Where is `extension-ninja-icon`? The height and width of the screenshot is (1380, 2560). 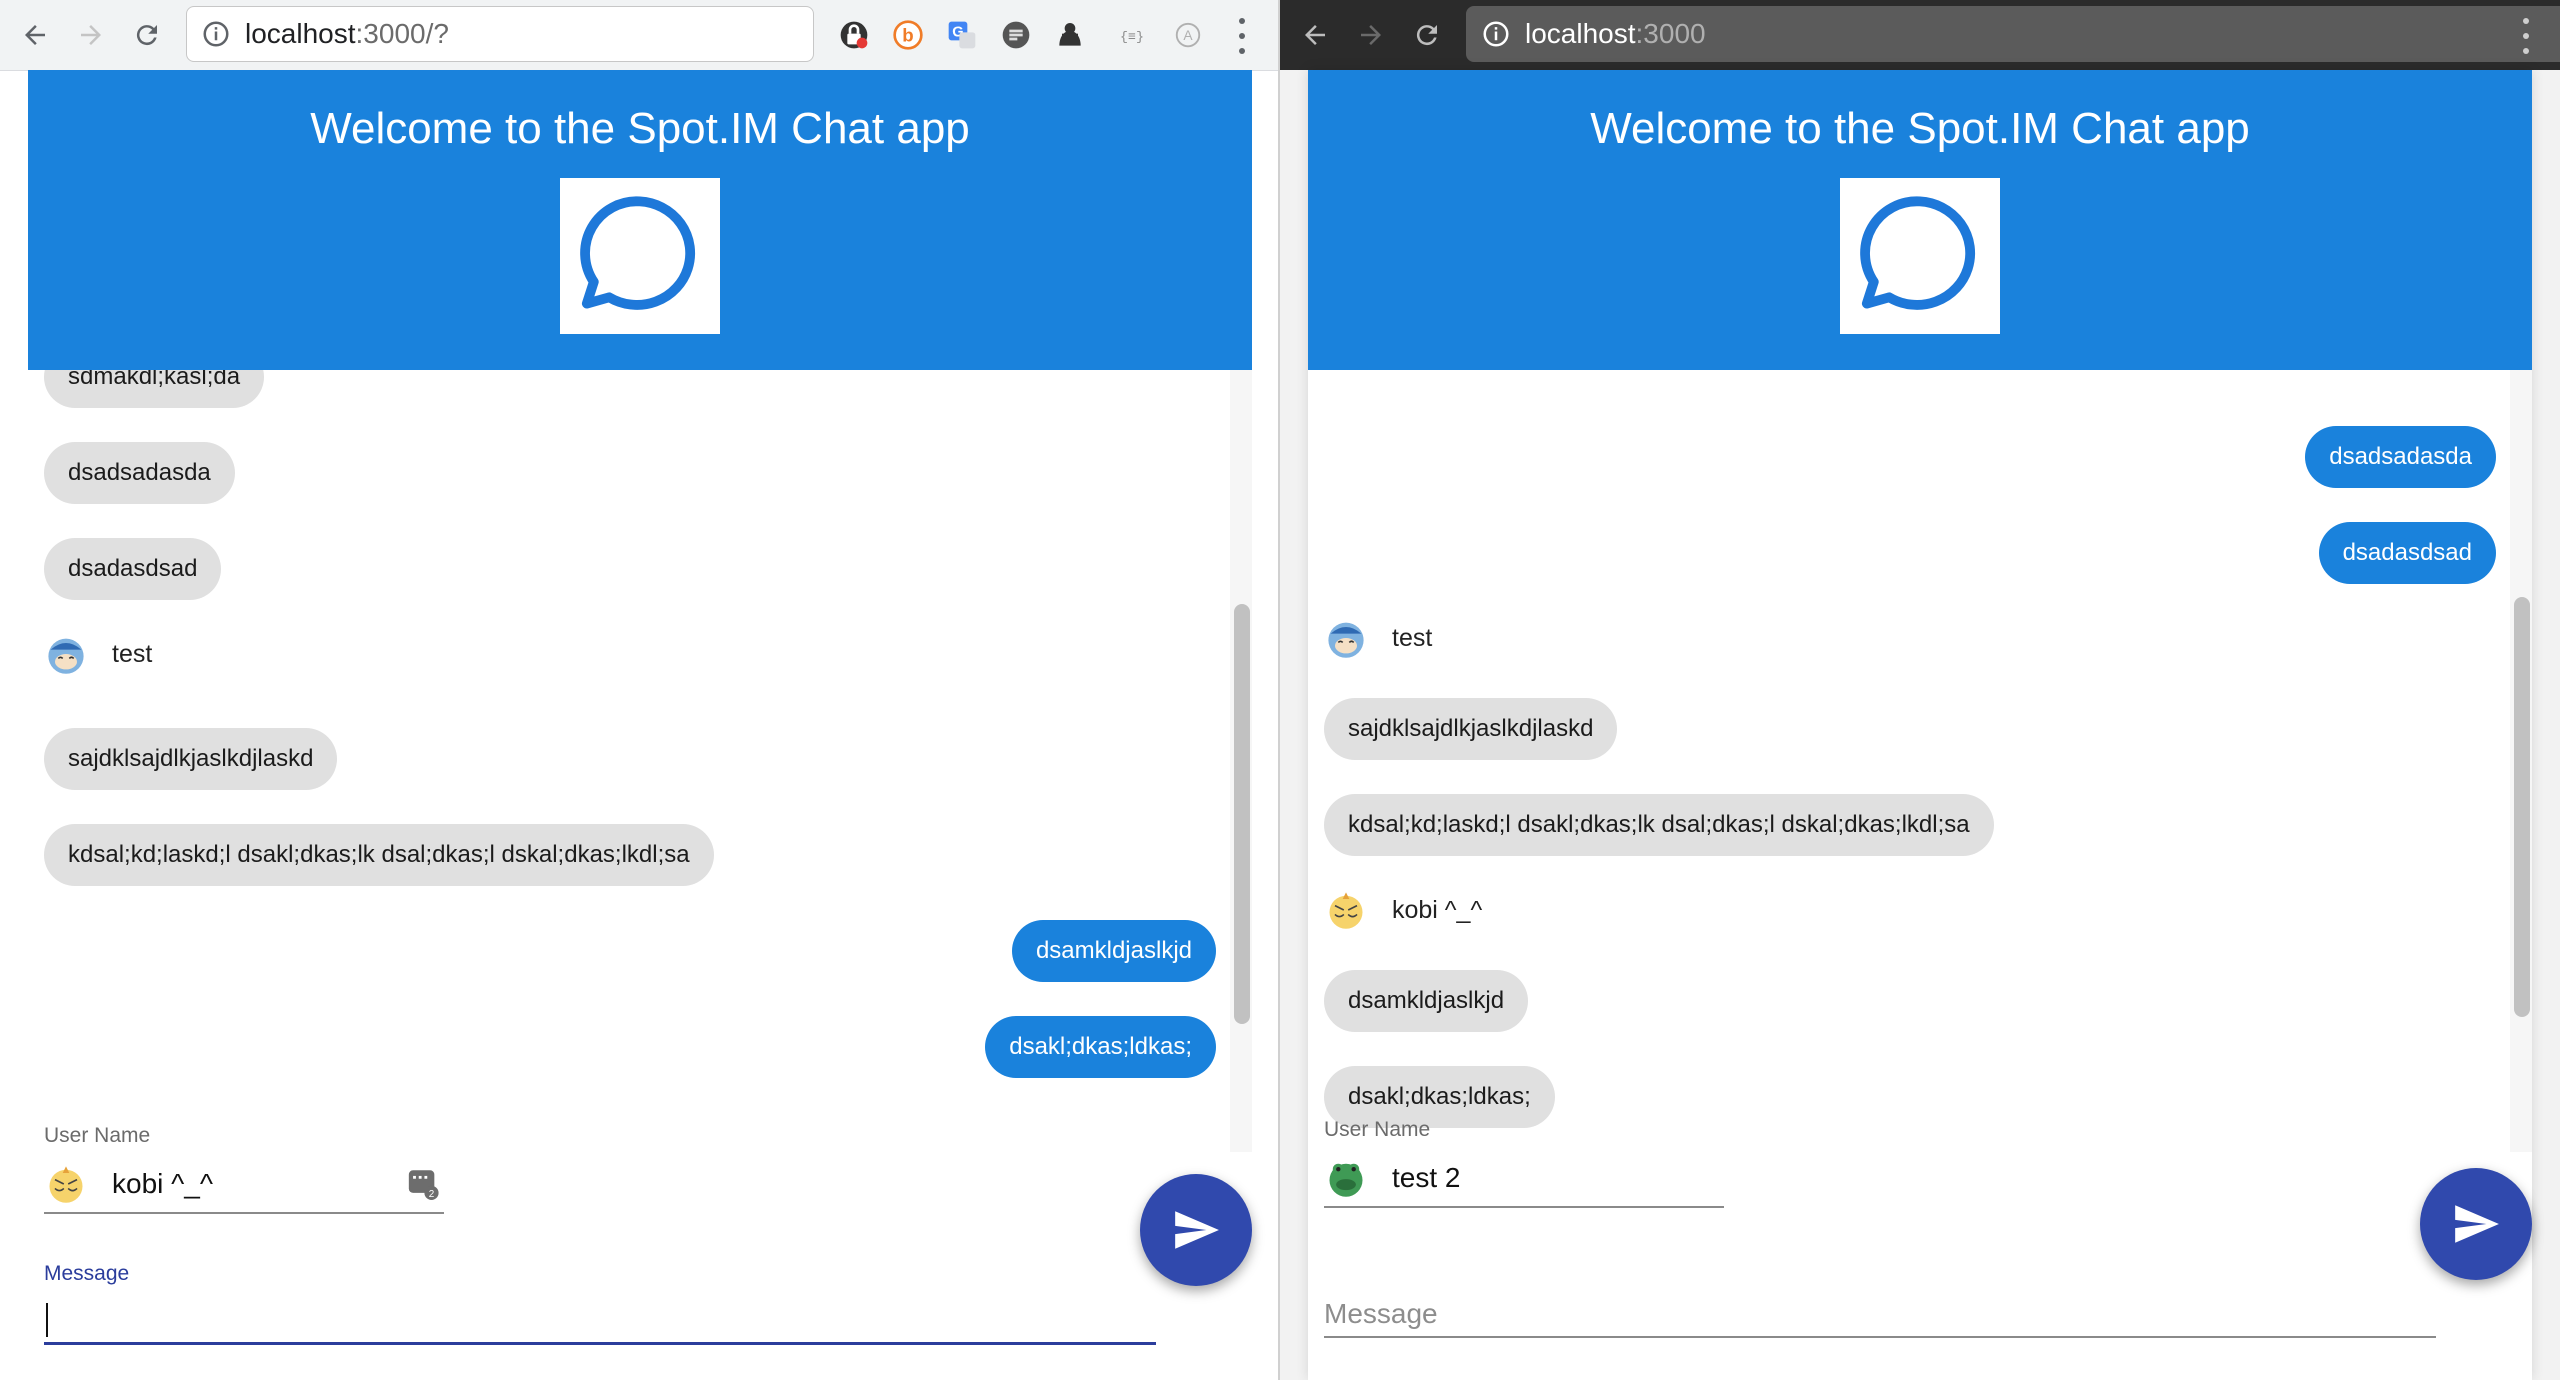 extension-ninja-icon is located at coordinates (1070, 35).